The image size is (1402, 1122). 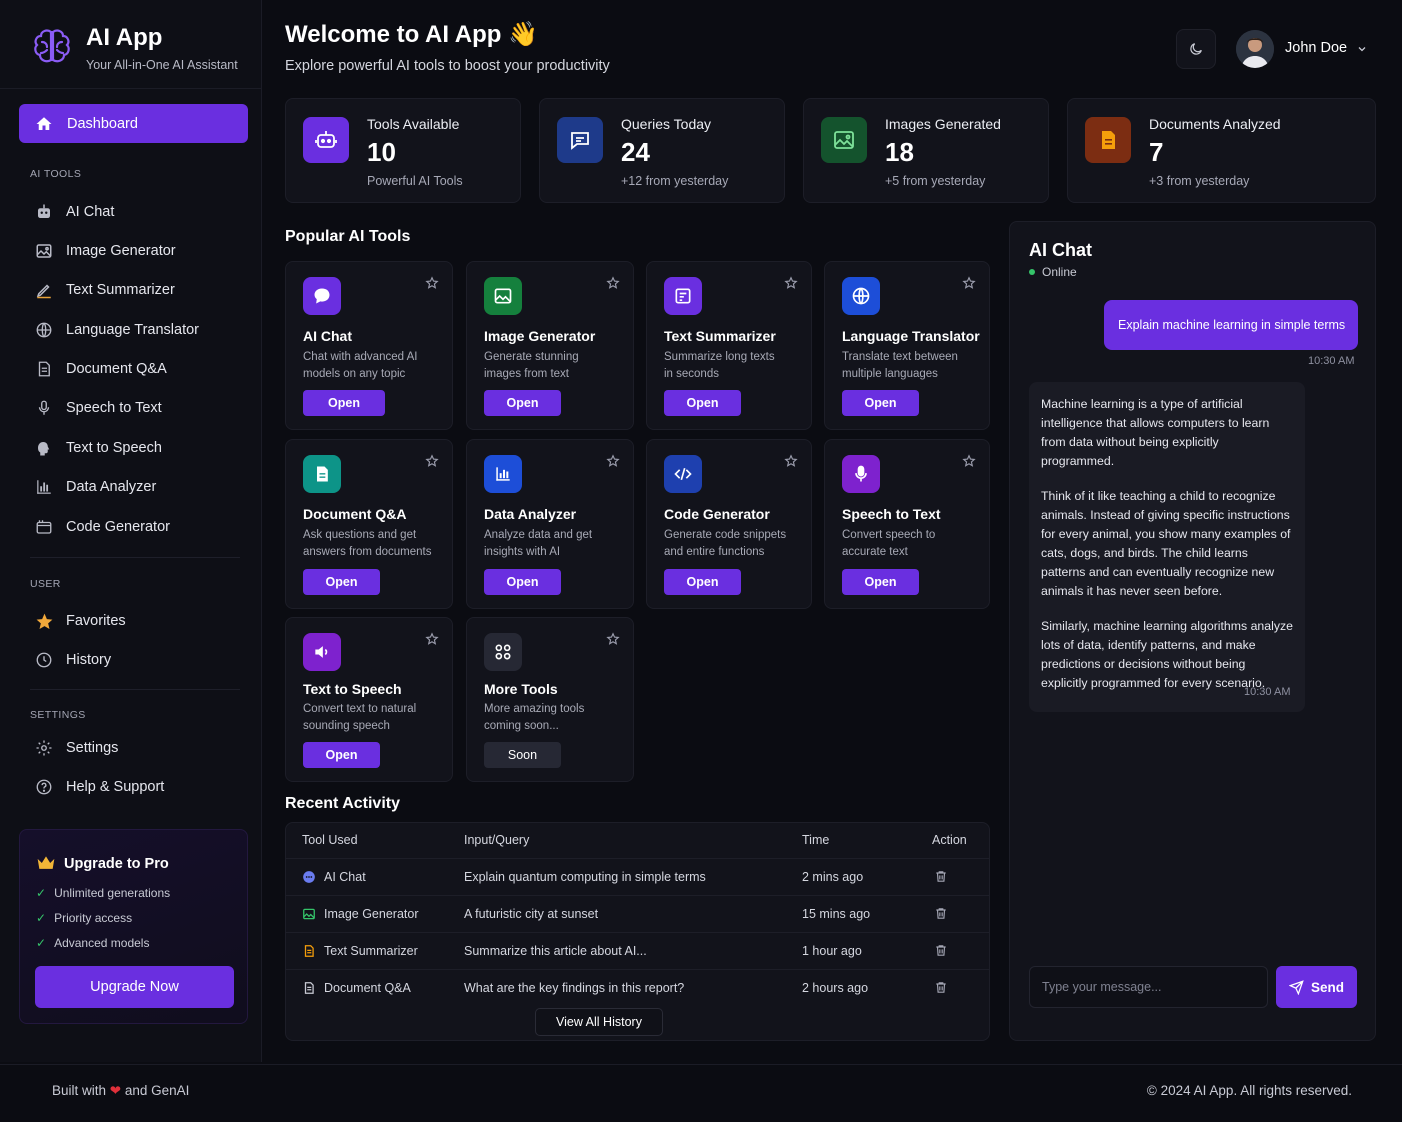 What do you see at coordinates (1196, 49) in the screenshot?
I see `theme-toggle-button` at bounding box center [1196, 49].